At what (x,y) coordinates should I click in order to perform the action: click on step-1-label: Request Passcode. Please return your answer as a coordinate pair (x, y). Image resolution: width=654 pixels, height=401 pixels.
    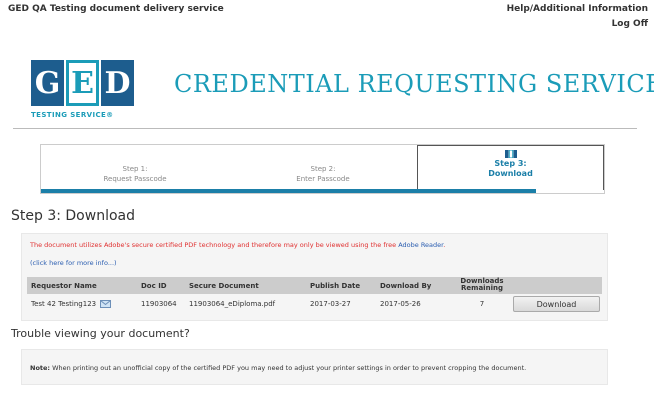
    Looking at the image, I should click on (135, 179).